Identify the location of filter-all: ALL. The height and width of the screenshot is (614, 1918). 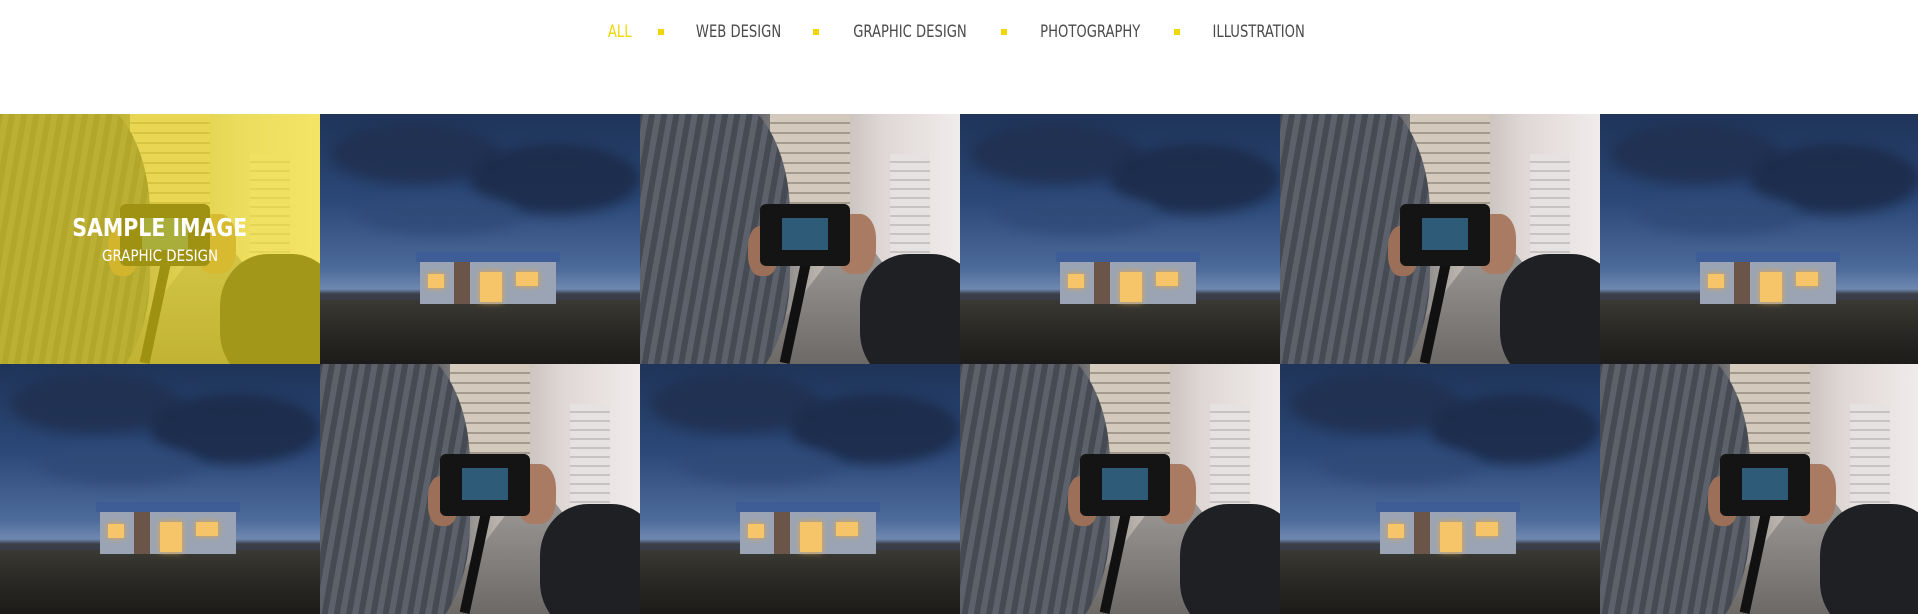
(619, 32).